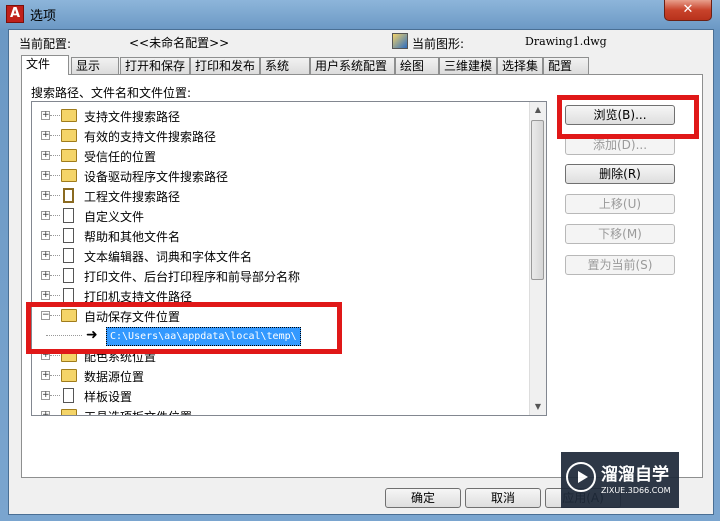 The width and height of the screenshot is (720, 521). Describe the element at coordinates (400, 41) in the screenshot. I see `drawing-icon` at that location.